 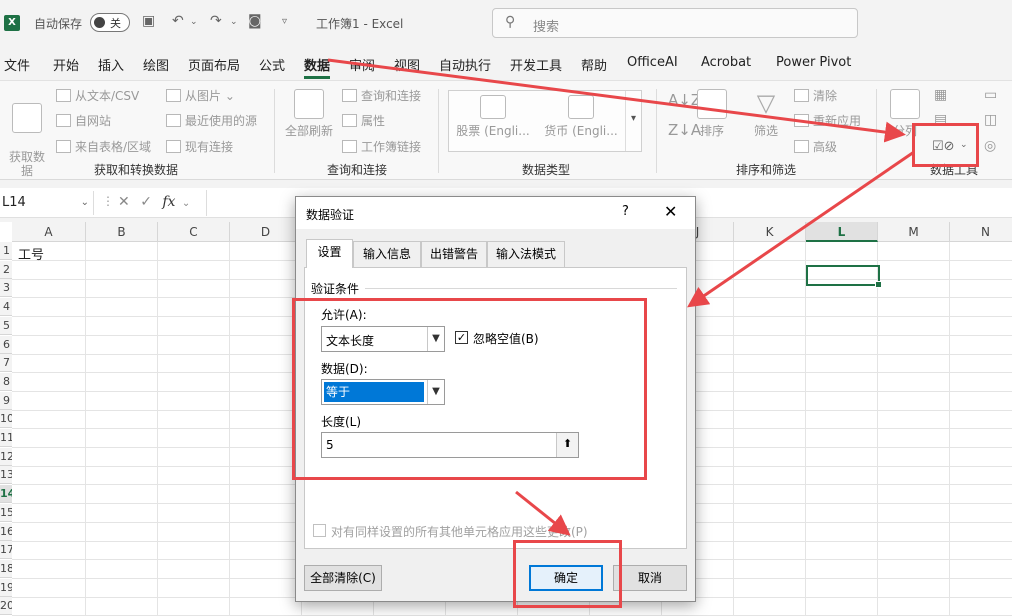 What do you see at coordinates (6, 606) in the screenshot?
I see `row-header-20: 20` at bounding box center [6, 606].